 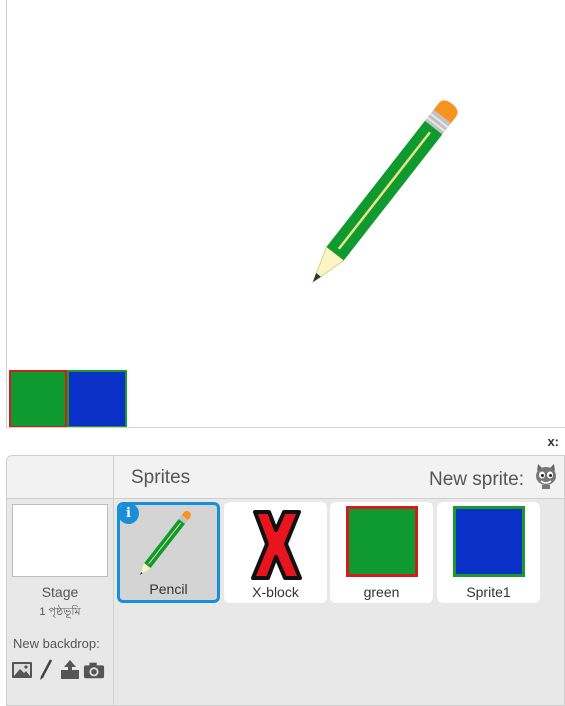 I want to click on new-backdrop-label: New backdrop:, so click(x=56, y=643).